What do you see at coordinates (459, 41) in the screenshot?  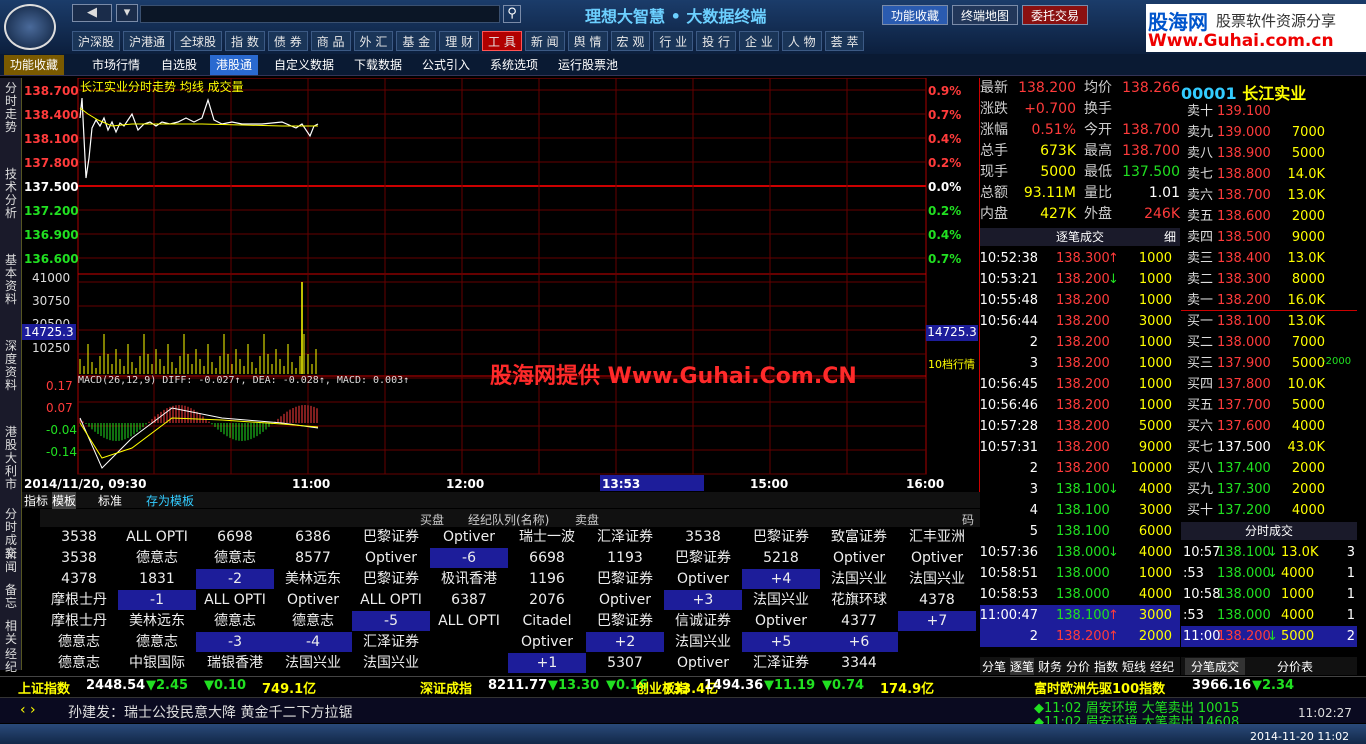 I see `menu-item-8: 理 财` at bounding box center [459, 41].